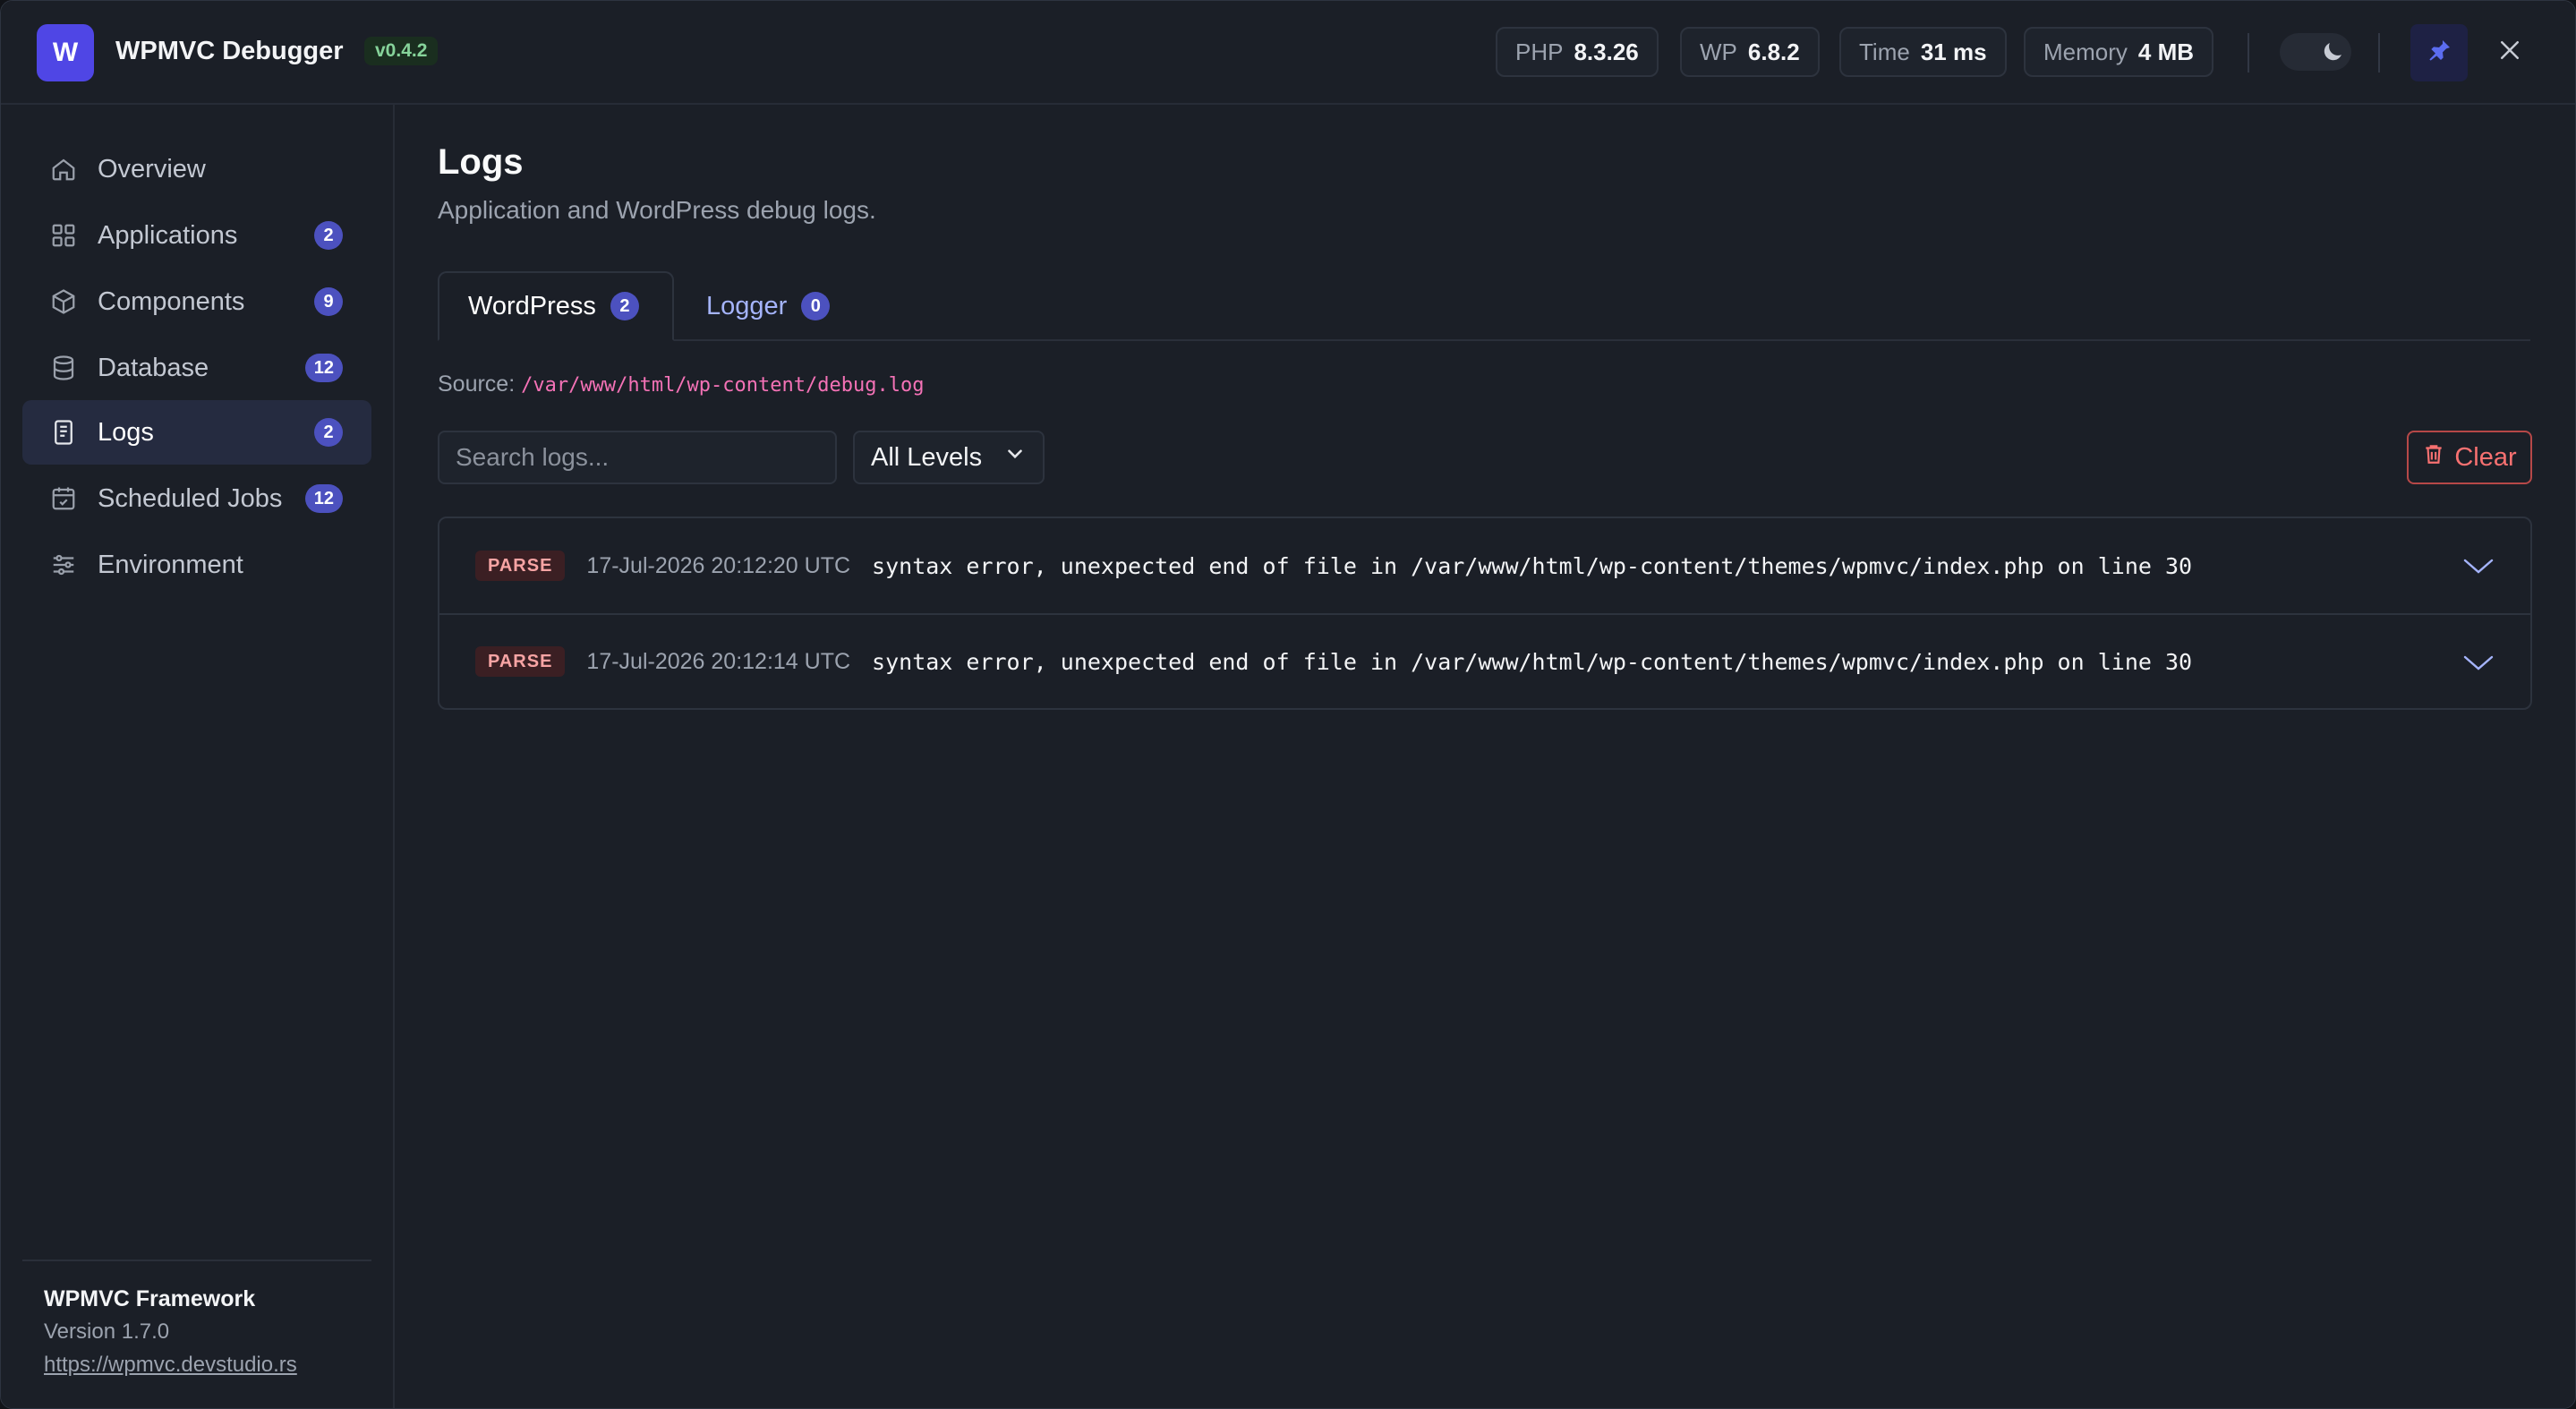 The height and width of the screenshot is (1409, 2576). I want to click on stat-value: 8.3.26, so click(1606, 52).